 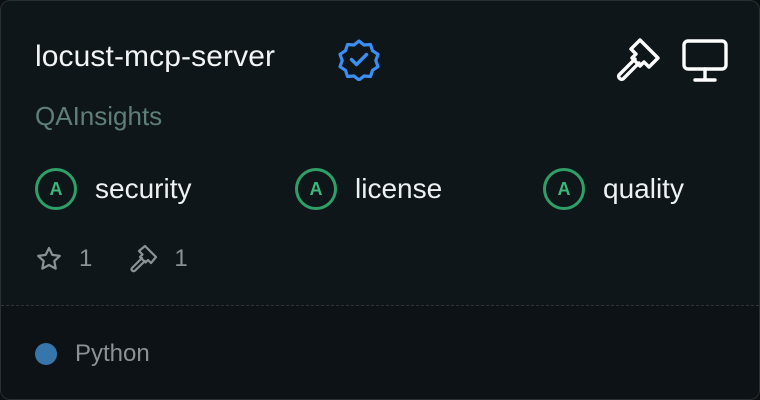 I want to click on star-count: 1, so click(x=86, y=258).